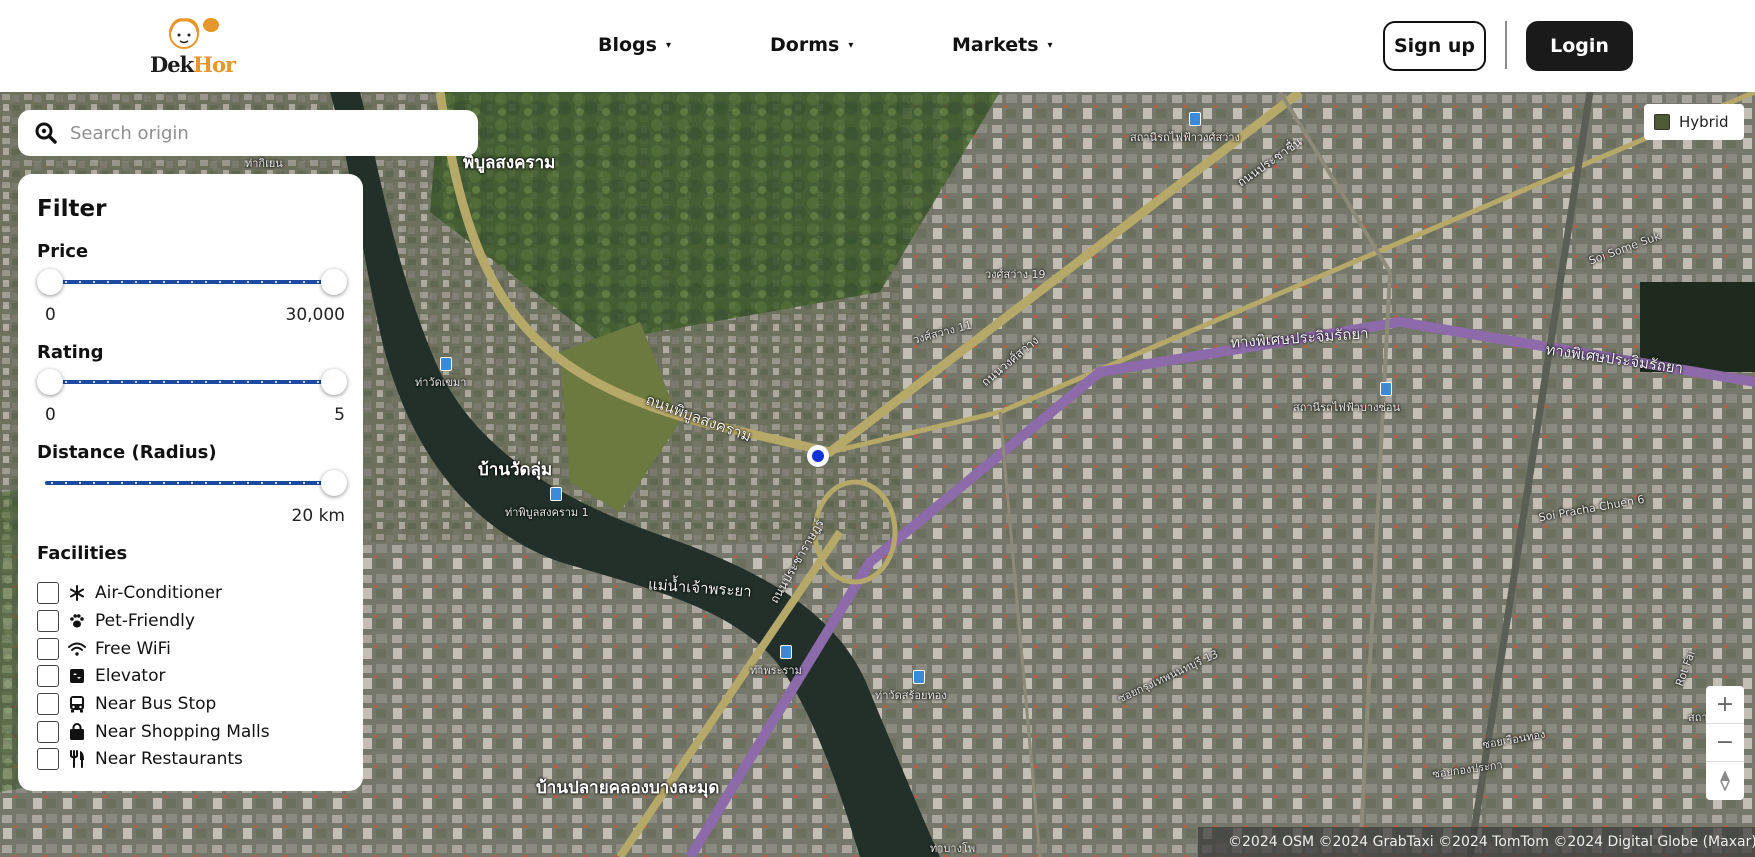 The image size is (1755, 857). What do you see at coordinates (260, 133) in the screenshot?
I see `search-origin-input` at bounding box center [260, 133].